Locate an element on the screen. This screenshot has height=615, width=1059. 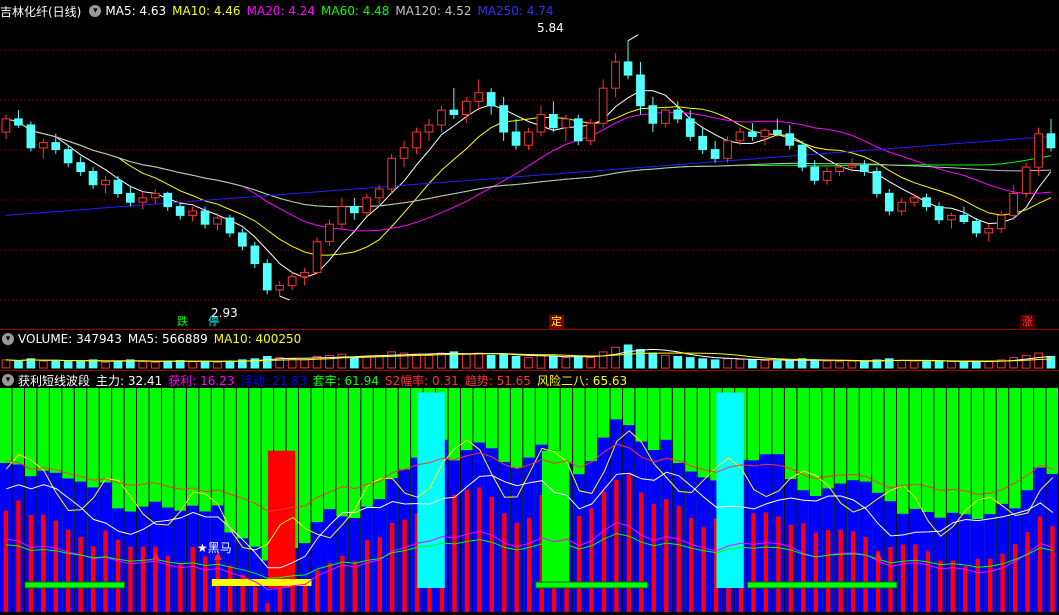
high-price-label: 5.84 is located at coordinates (550, 28).